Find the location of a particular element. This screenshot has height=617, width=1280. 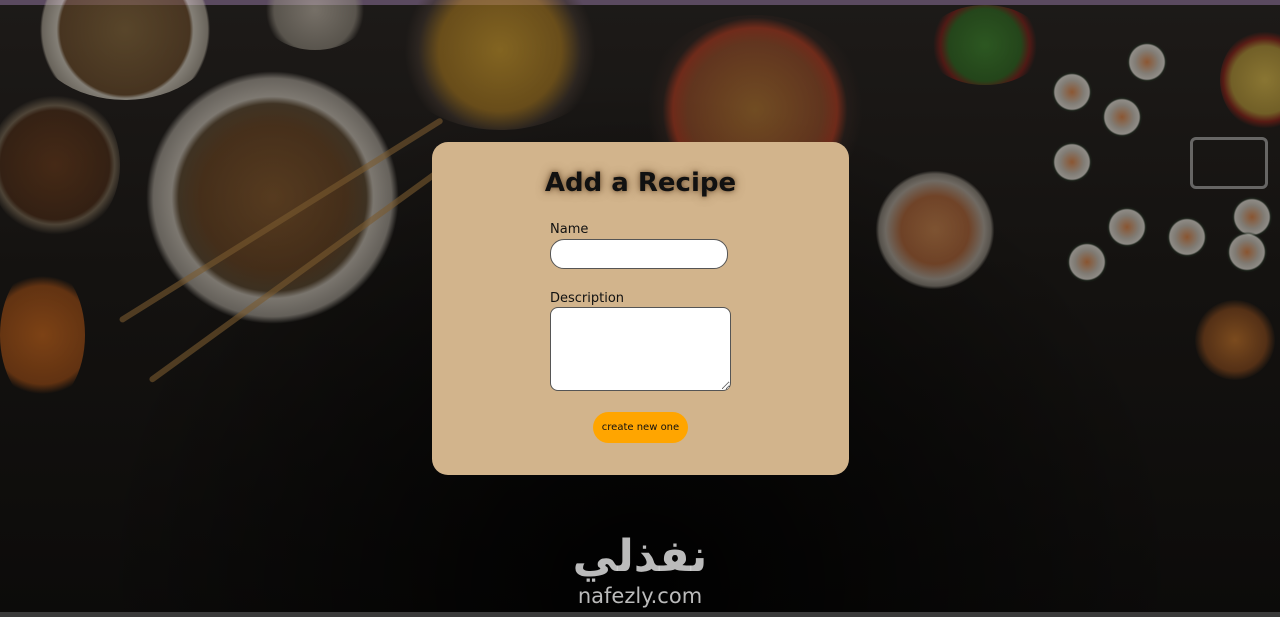

page-title: Add a Recipe is located at coordinates (640, 183).